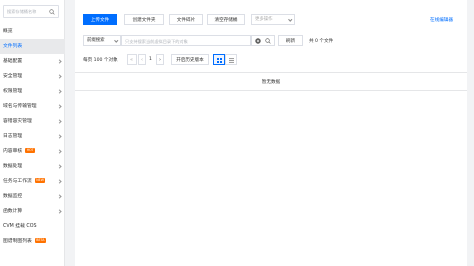 The image size is (474, 266). What do you see at coordinates (150, 59) in the screenshot?
I see `page-number: 1` at bounding box center [150, 59].